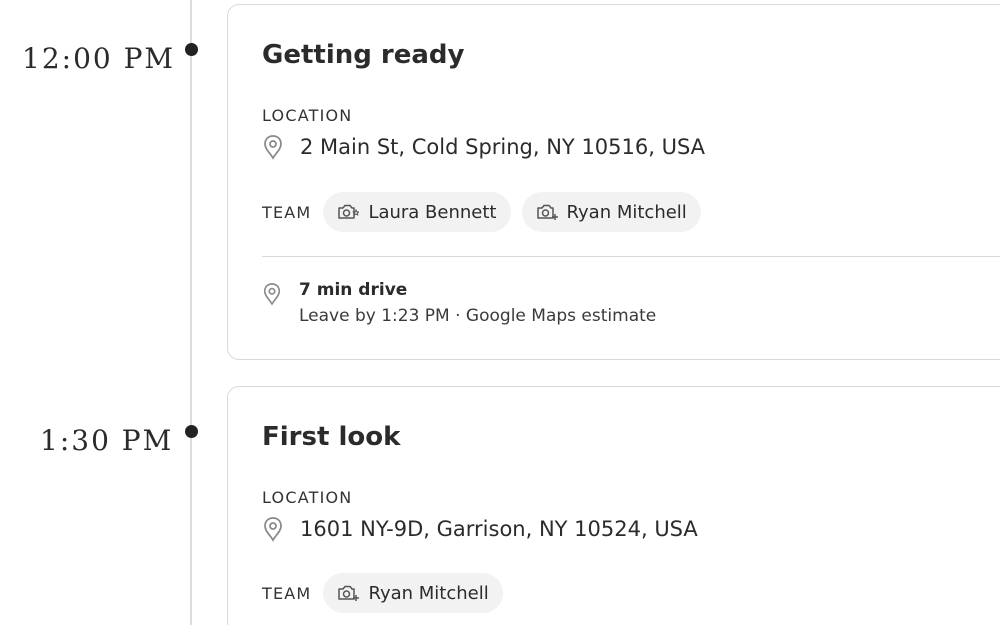 This screenshot has height=625, width=1000. Describe the element at coordinates (499, 529) in the screenshot. I see `location-address: 1601 NY-9D, Garrison, NY 10524, USA` at that location.